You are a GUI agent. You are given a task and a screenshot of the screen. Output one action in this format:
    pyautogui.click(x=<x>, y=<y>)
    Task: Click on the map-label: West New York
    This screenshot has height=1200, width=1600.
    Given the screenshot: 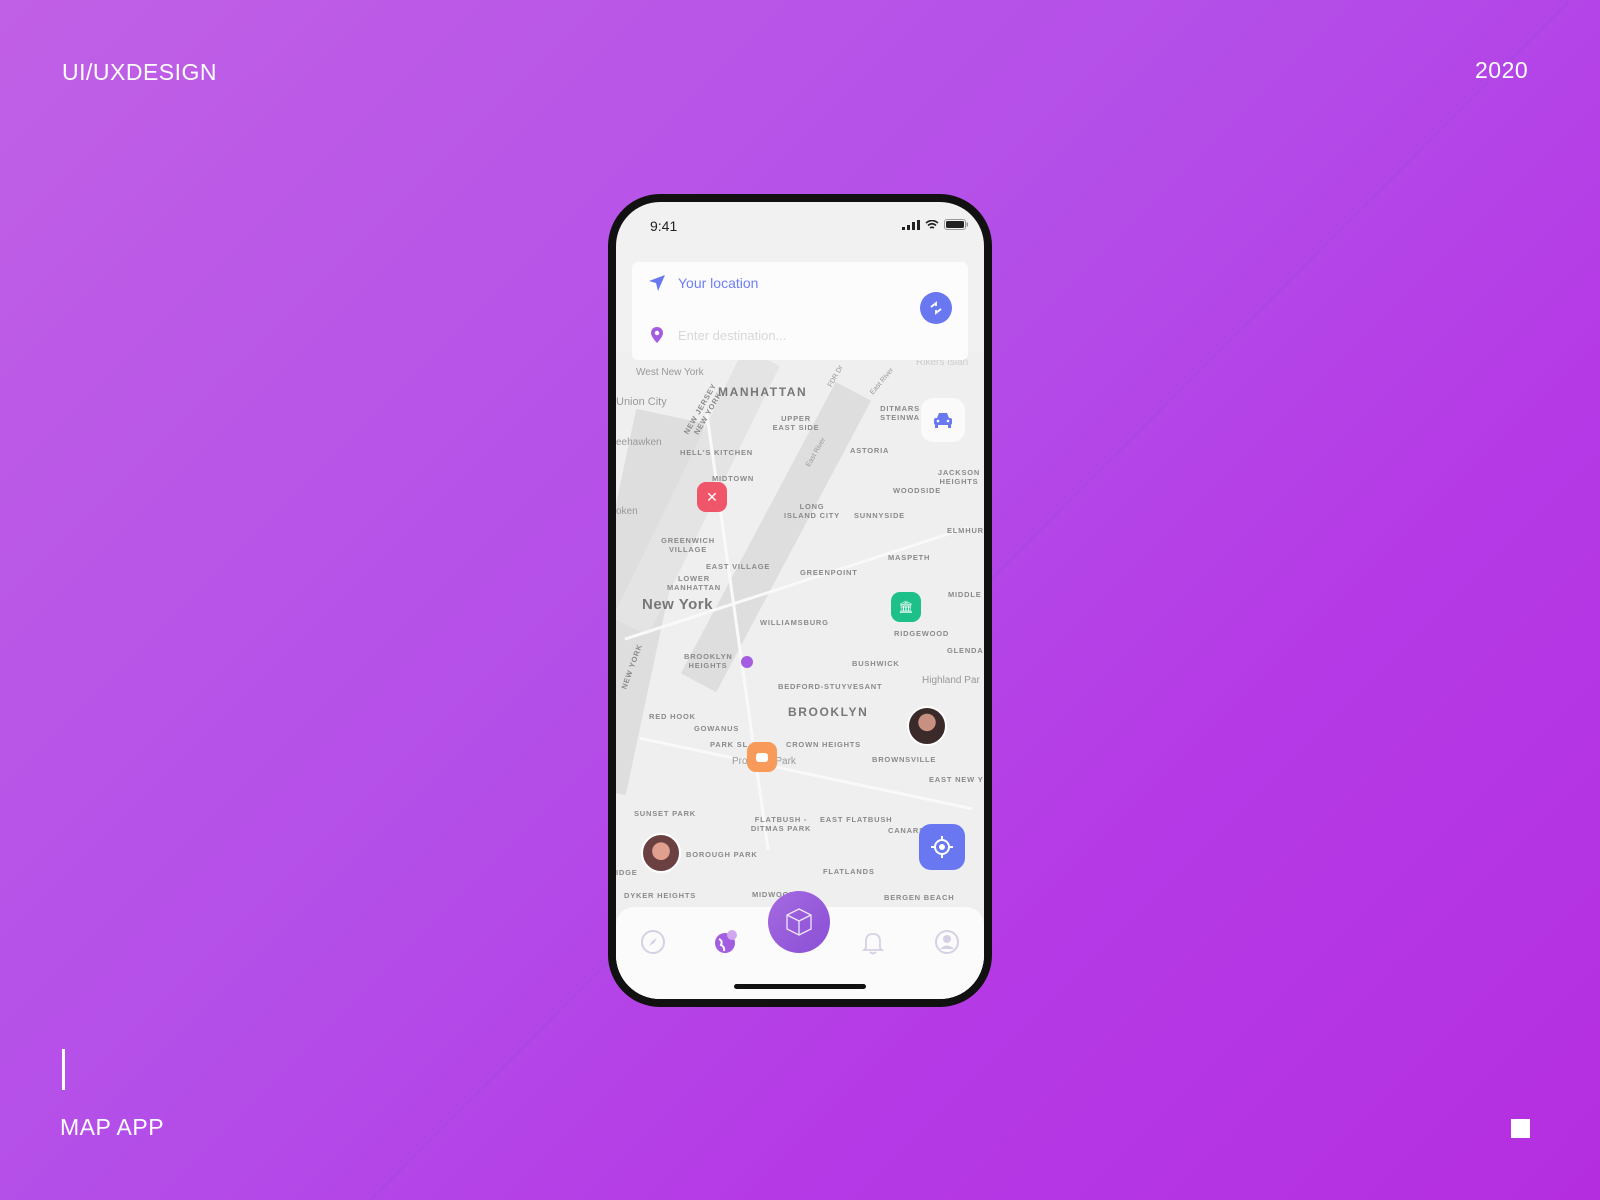 What is the action you would take?
    pyautogui.click(x=670, y=372)
    